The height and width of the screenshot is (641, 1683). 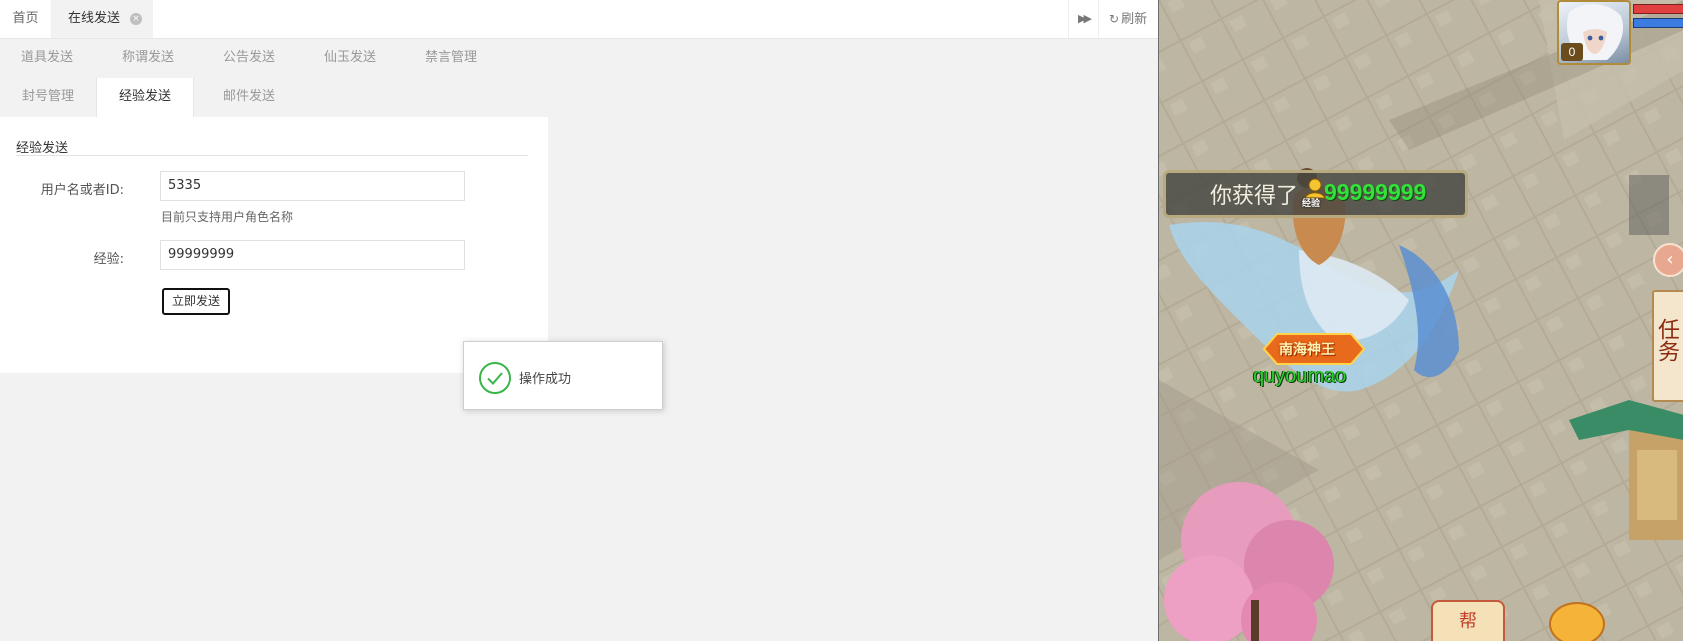 What do you see at coordinates (145, 98) in the screenshot?
I see `subtab-exp-send: 经验发送` at bounding box center [145, 98].